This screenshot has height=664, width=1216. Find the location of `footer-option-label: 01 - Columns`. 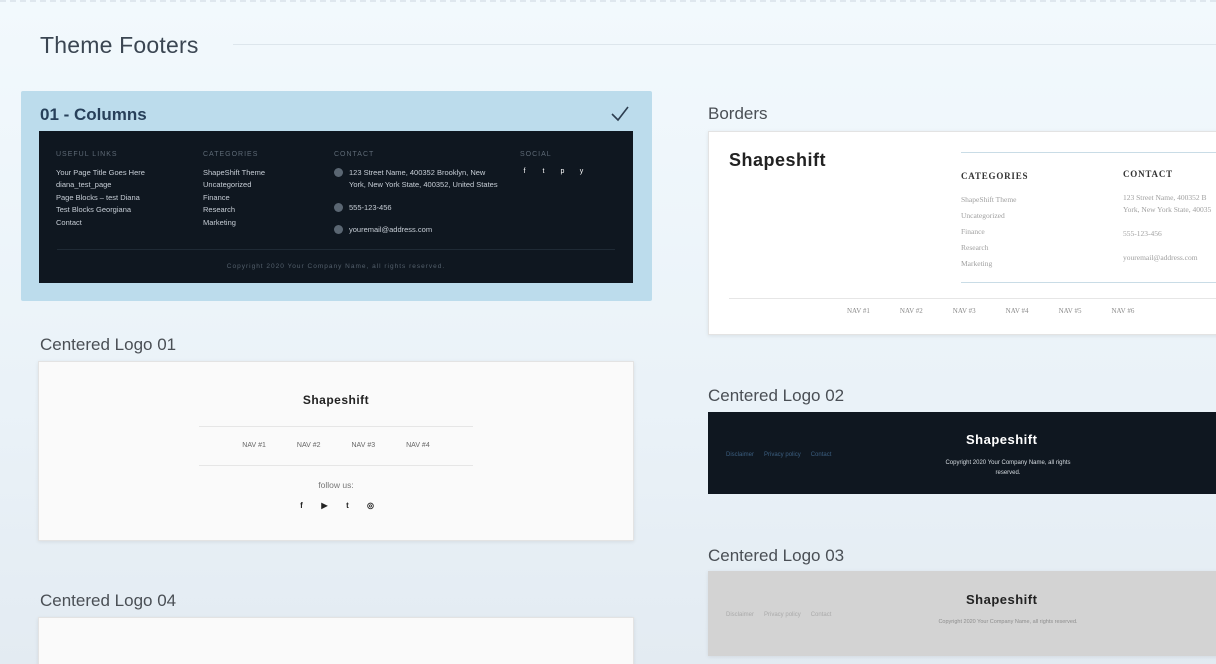

footer-option-label: 01 - Columns is located at coordinates (93, 114).